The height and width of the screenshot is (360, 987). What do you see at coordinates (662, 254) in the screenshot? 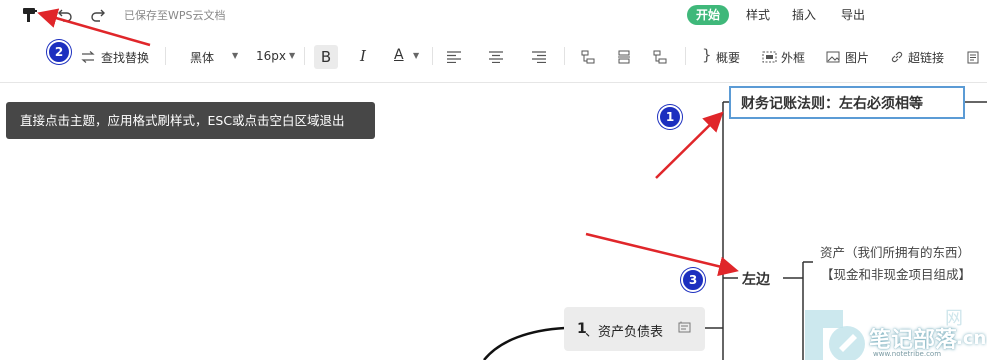
I see `arrow-to-left-branch` at bounding box center [662, 254].